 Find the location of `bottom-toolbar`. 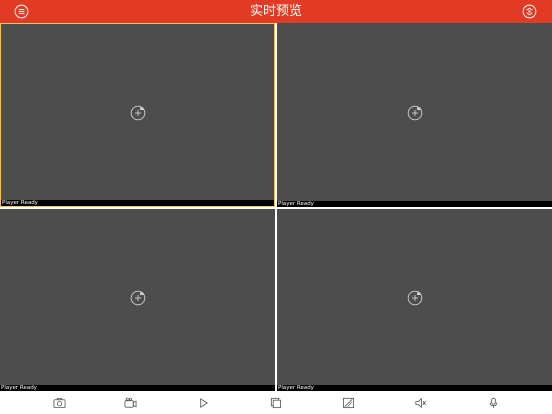

bottom-toolbar is located at coordinates (276, 403).